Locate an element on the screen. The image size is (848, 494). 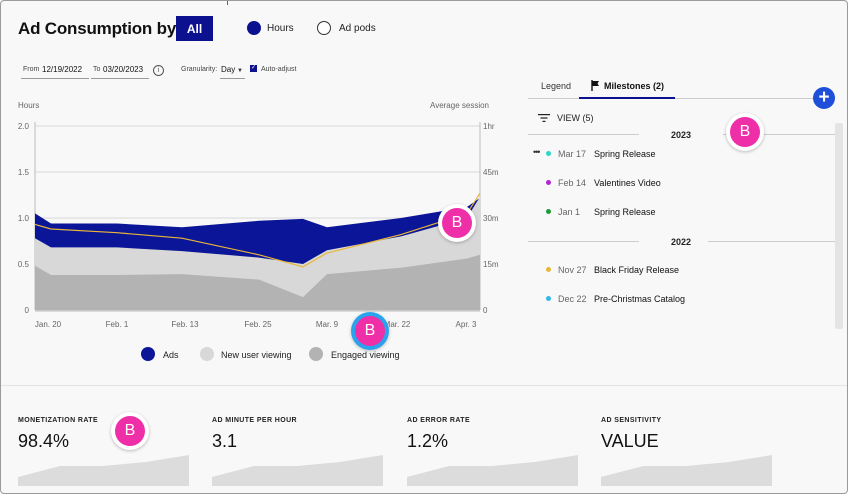
section-divider is located at coordinates (424, 385).